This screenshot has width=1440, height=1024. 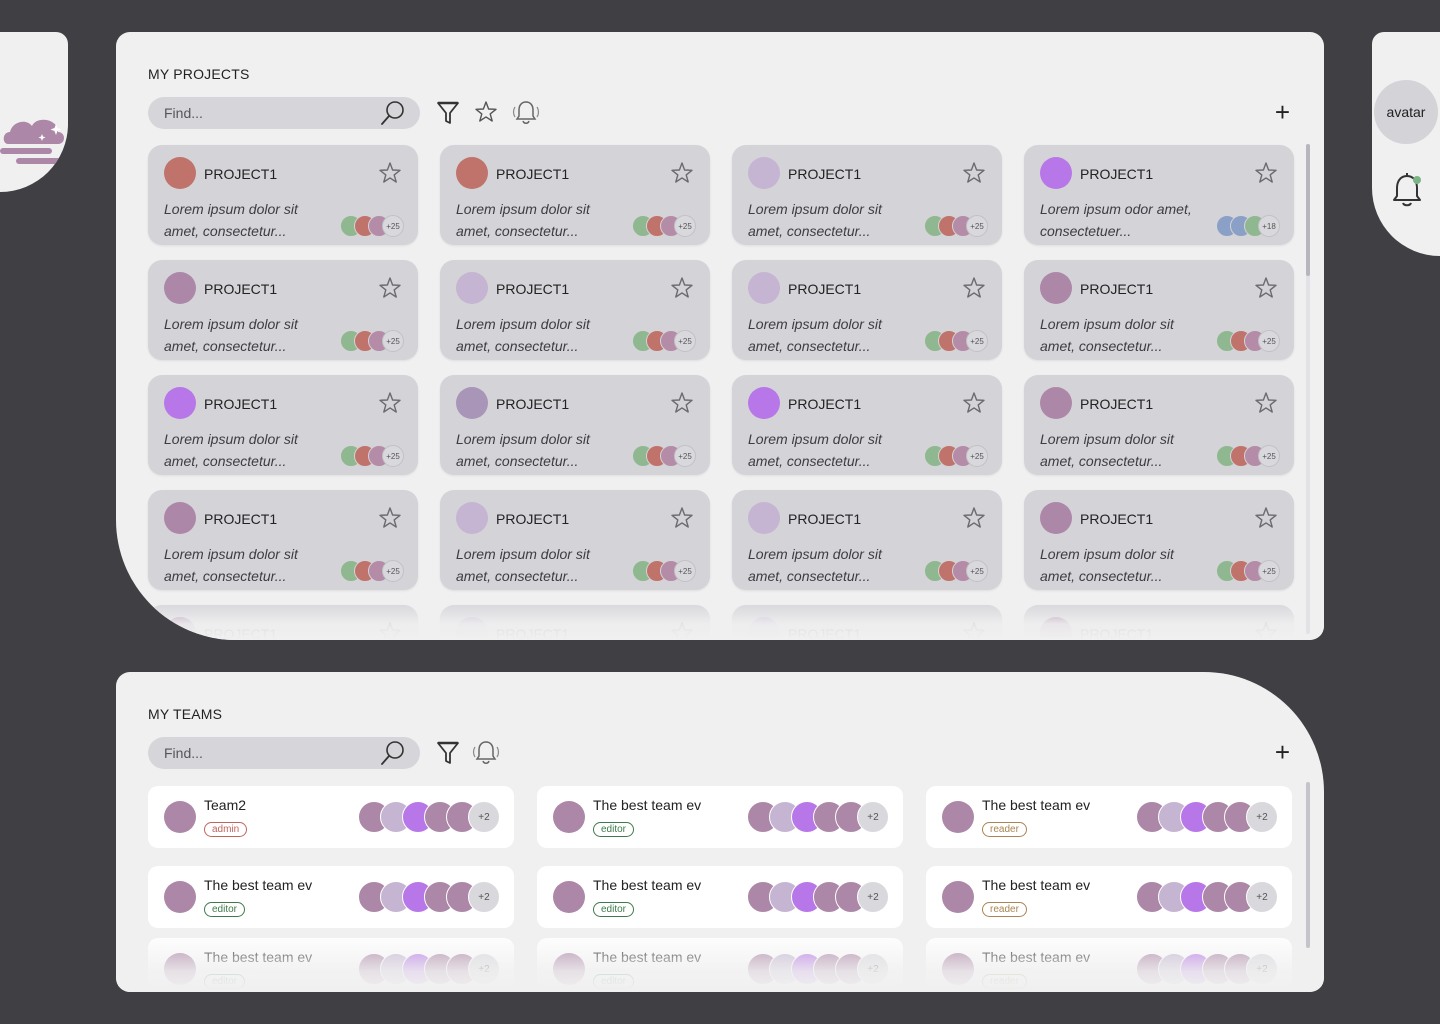 What do you see at coordinates (269, 113) in the screenshot?
I see `projects-search-input` at bounding box center [269, 113].